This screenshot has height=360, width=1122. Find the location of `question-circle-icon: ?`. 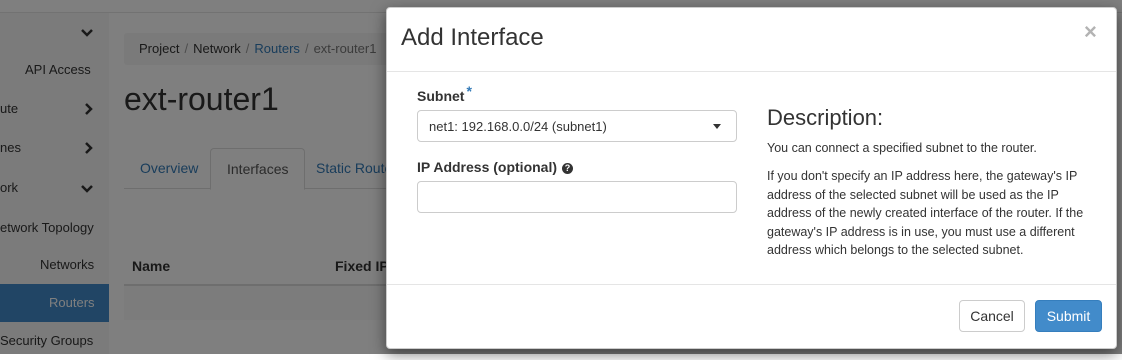

question-circle-icon: ? is located at coordinates (568, 168).